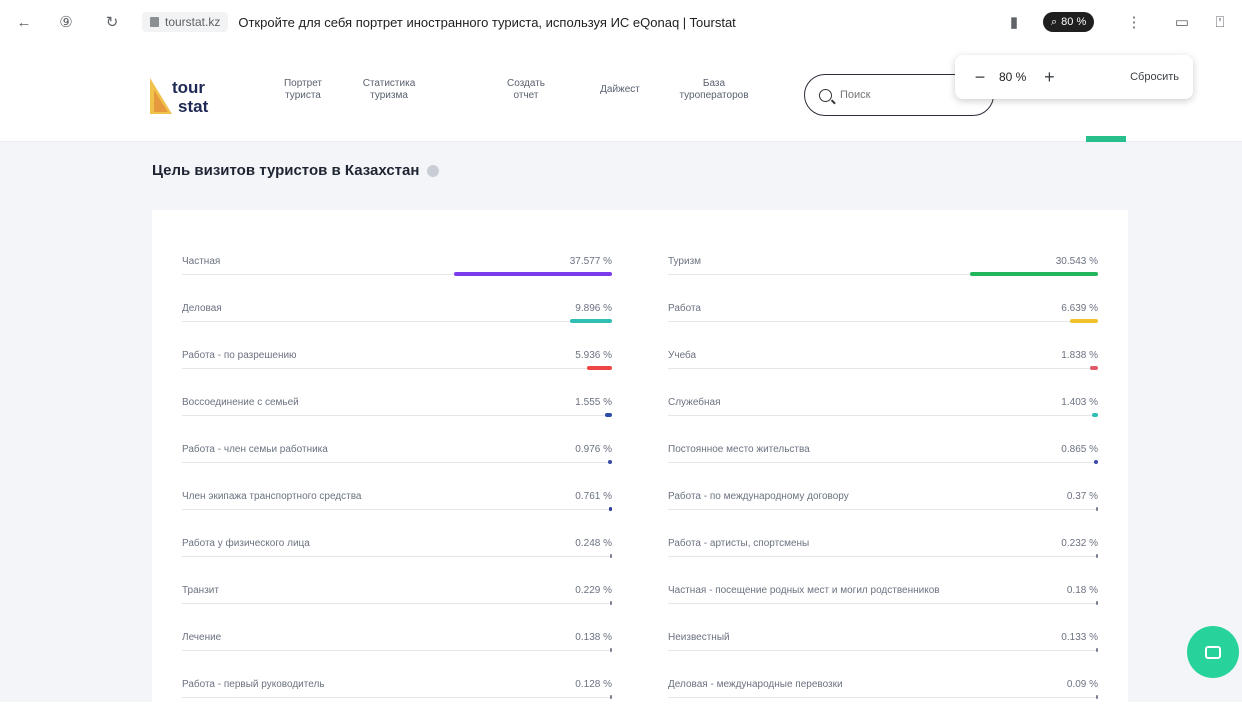  What do you see at coordinates (1054, 21) in the screenshot?
I see `zoom-magnifier-icon: ⌕` at bounding box center [1054, 21].